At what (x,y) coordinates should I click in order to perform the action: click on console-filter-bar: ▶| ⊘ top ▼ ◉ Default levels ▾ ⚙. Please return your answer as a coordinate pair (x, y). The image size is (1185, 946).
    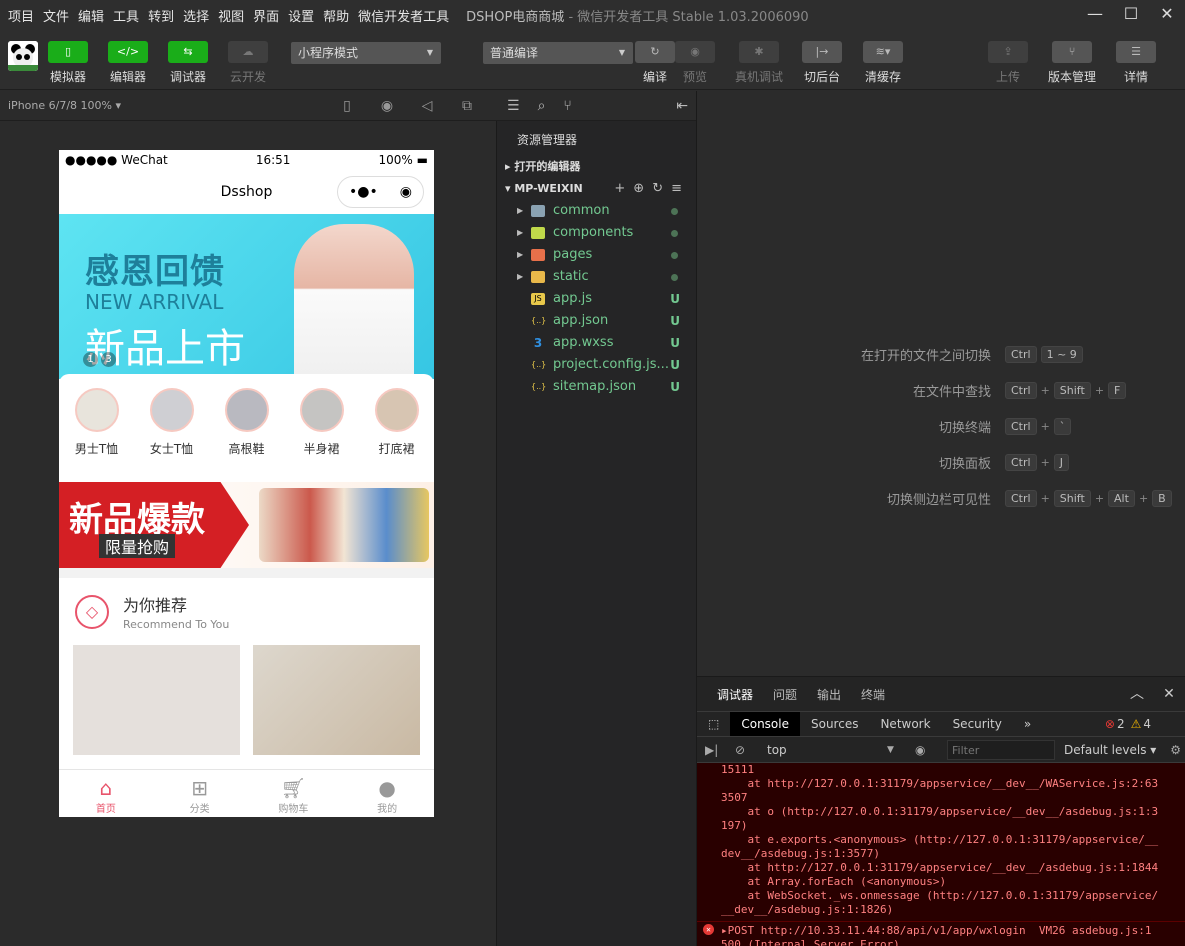
    Looking at the image, I should click on (941, 750).